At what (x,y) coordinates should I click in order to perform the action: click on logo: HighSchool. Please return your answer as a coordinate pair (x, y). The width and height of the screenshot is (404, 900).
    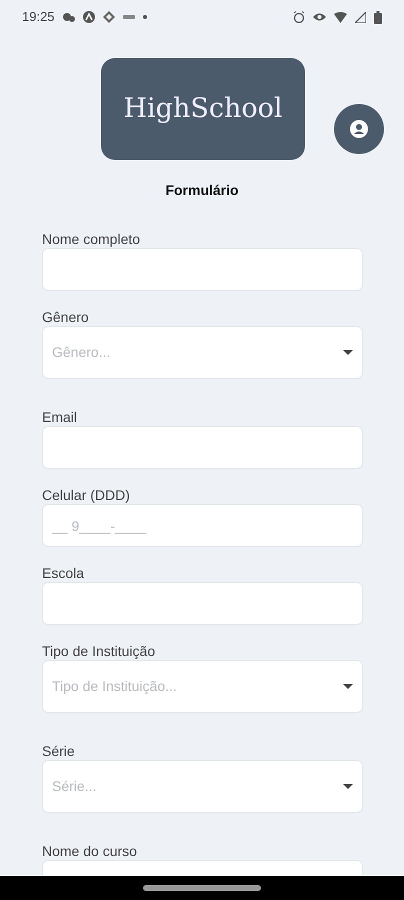
    Looking at the image, I should click on (203, 109).